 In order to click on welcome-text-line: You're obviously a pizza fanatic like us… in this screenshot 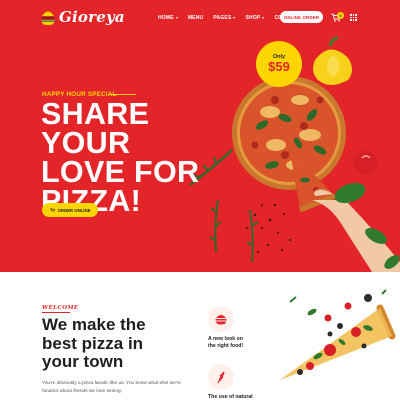, I will do `click(111, 383)`.